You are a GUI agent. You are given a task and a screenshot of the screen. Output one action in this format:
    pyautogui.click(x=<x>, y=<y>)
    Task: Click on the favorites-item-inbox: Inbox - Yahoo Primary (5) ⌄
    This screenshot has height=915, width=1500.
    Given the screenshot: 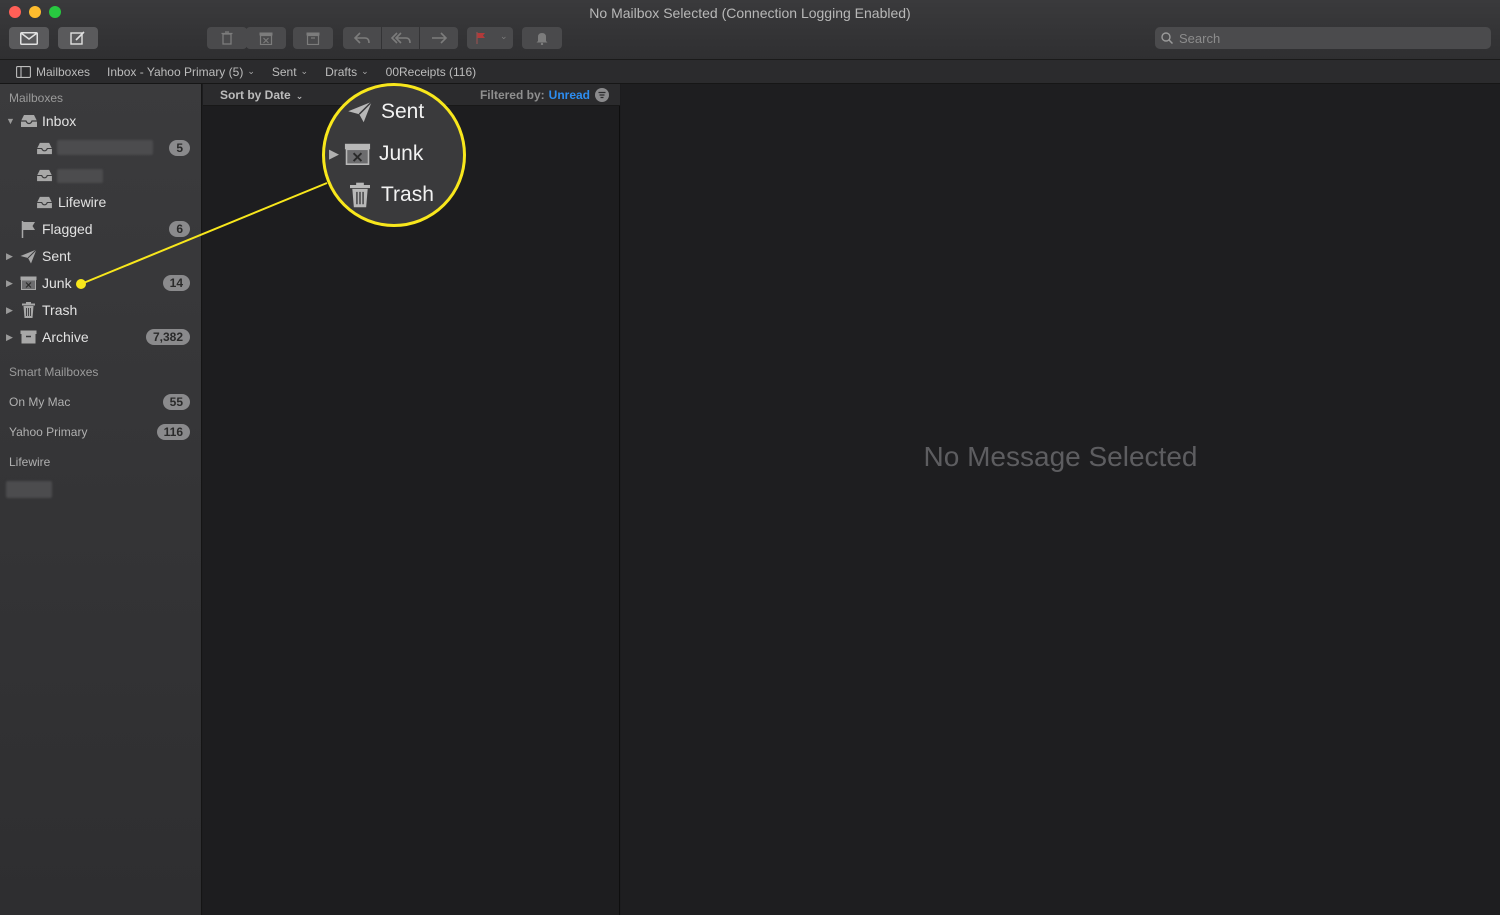 What is the action you would take?
    pyautogui.click(x=181, y=72)
    